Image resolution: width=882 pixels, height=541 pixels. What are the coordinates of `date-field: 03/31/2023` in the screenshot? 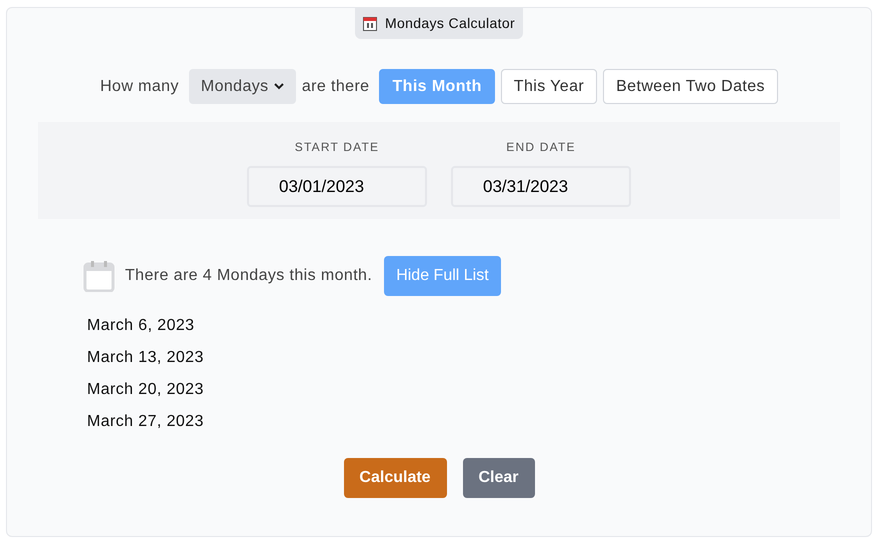 It's located at (541, 186).